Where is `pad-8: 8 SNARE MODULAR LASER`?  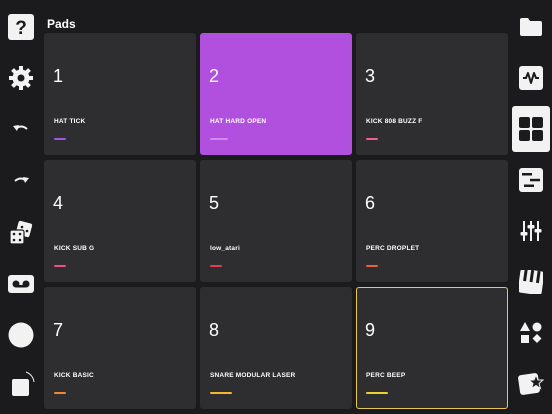
pad-8: 8 SNARE MODULAR LASER is located at coordinates (276, 348).